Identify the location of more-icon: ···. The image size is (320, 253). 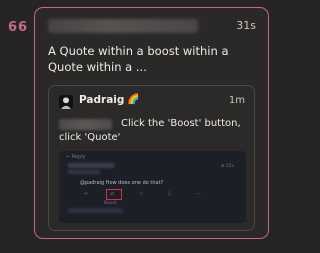
(198, 194).